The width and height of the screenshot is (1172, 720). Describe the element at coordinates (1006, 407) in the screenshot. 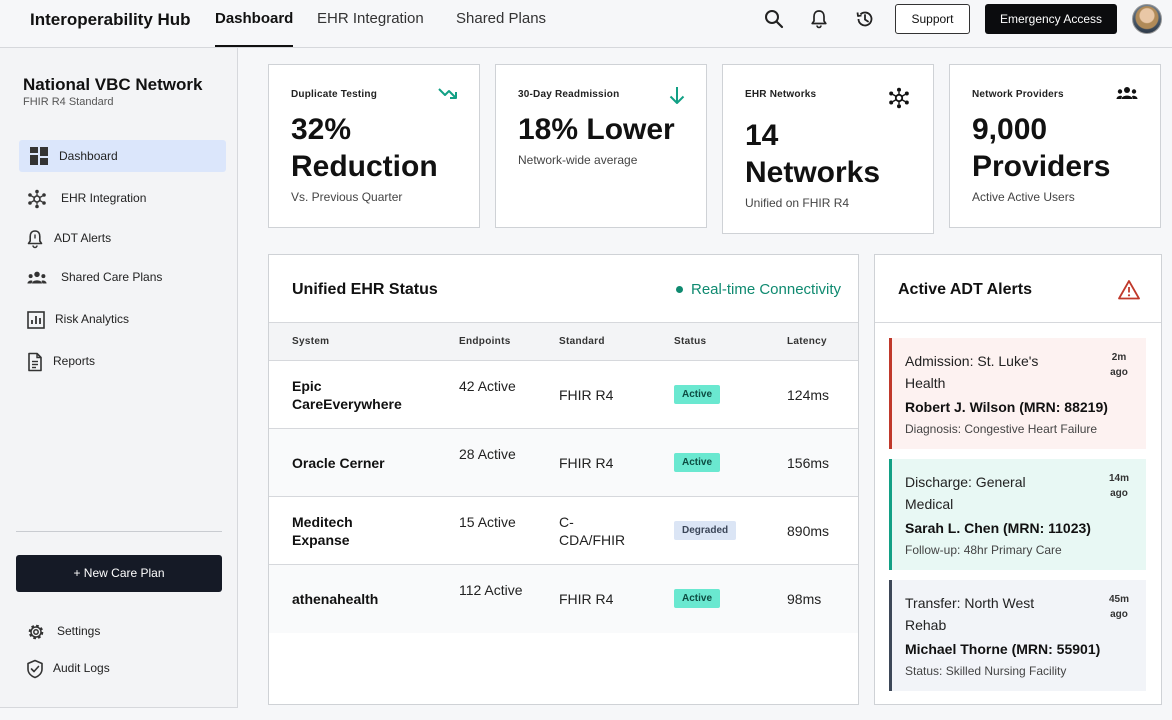

I see `alert-patient: Robert J. Wilson (MRN: 88219)` at that location.